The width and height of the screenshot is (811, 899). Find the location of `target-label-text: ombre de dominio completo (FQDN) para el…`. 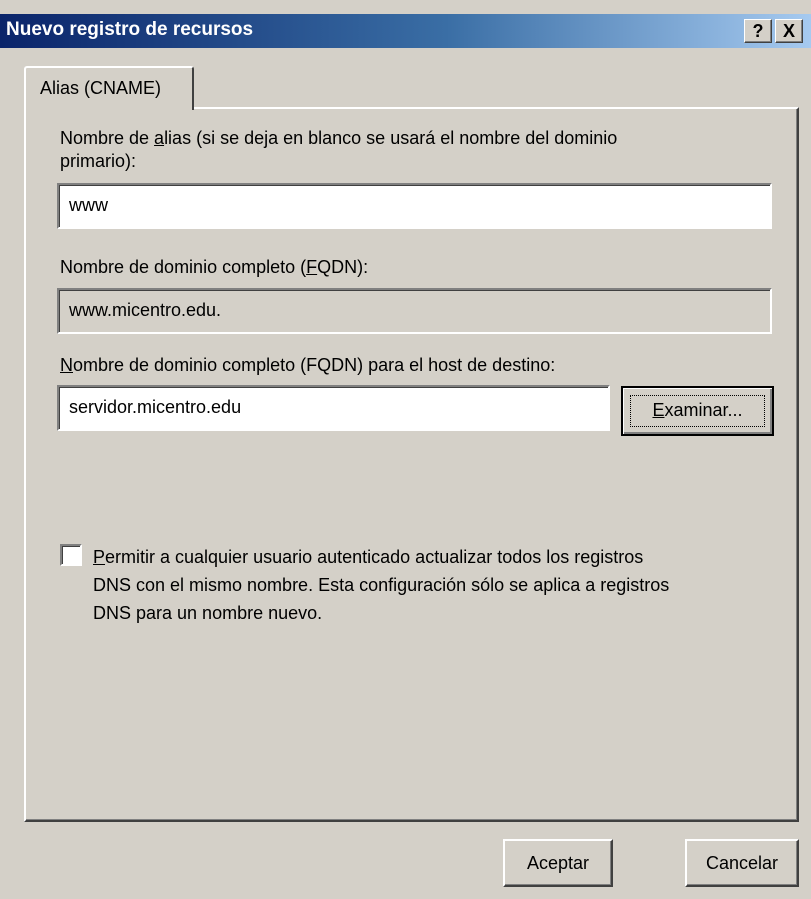

target-label-text: ombre de dominio completo (FQDN) para el… is located at coordinates (314, 365).